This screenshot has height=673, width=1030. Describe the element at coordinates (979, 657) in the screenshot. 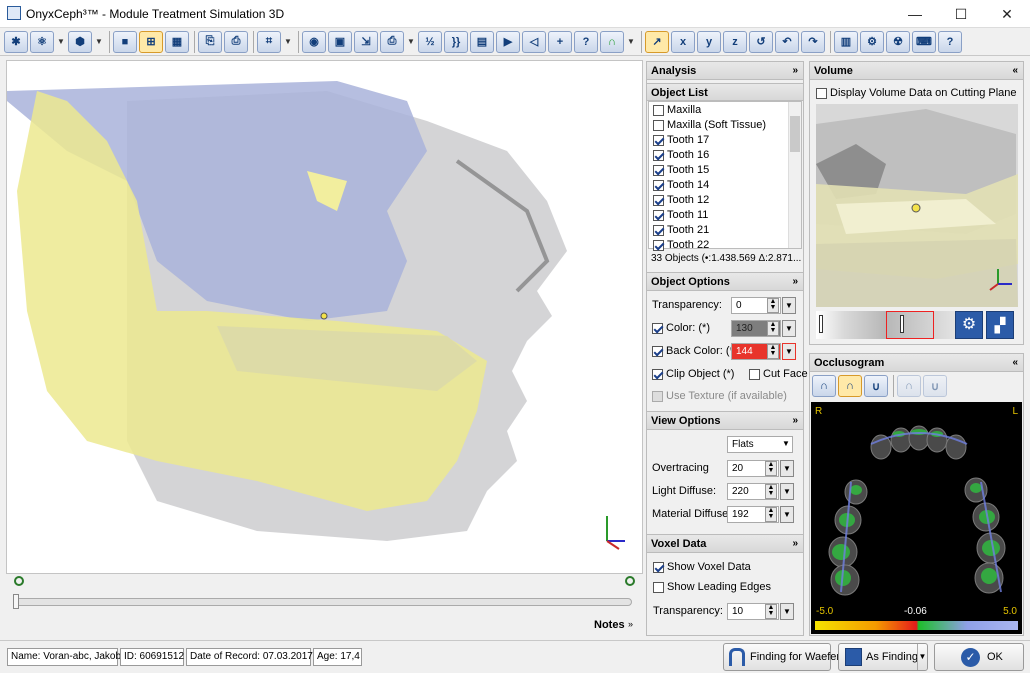

I see `ok-button: ✓ OK` at that location.